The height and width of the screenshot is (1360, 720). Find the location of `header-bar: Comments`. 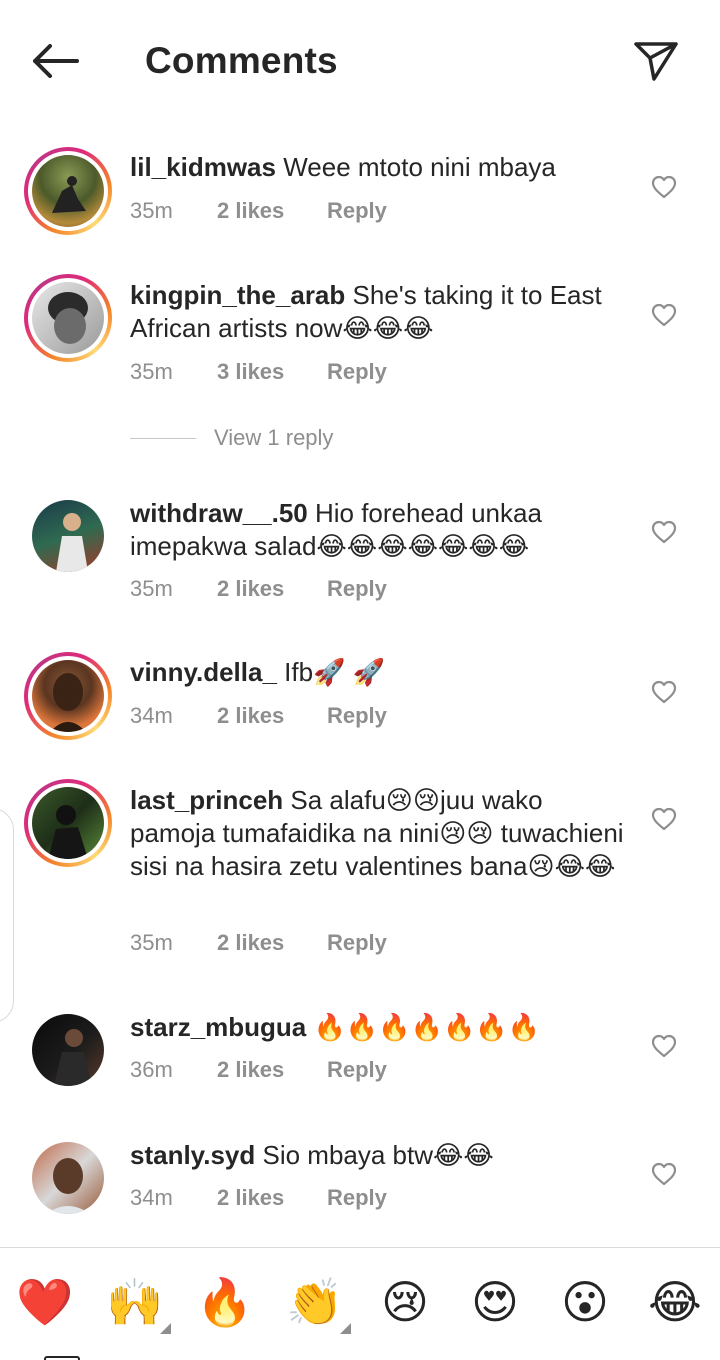

header-bar: Comments is located at coordinates (360, 60).